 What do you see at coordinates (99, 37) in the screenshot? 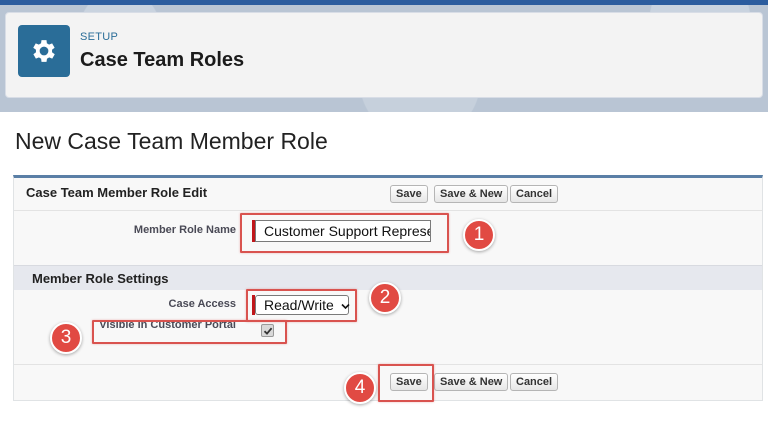
I see `setup-eyebrow: SETUP` at bounding box center [99, 37].